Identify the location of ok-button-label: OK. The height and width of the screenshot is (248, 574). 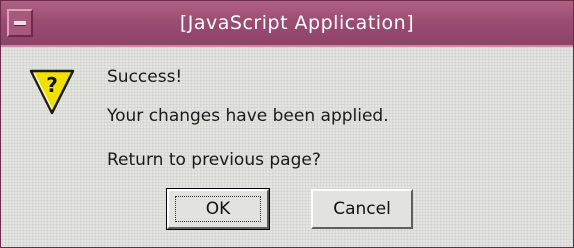
(218, 209).